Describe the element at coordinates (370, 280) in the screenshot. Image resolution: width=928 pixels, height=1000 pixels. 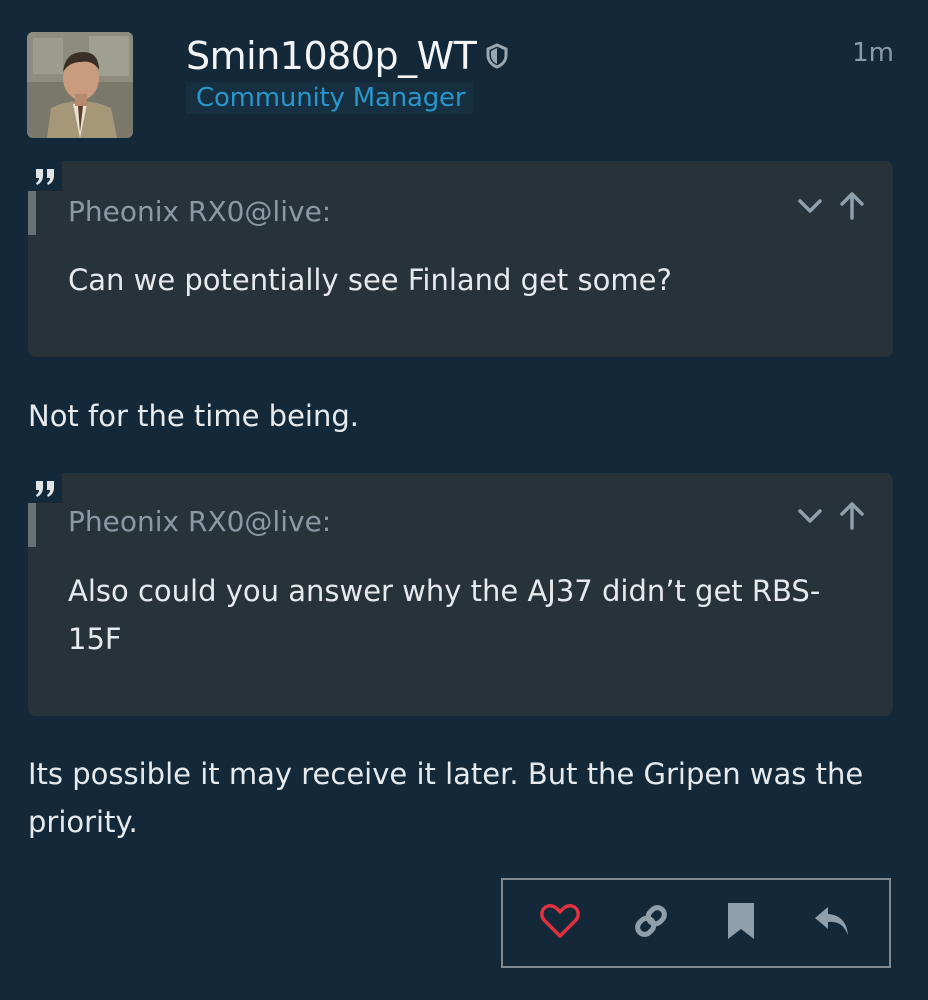
I see `quote-text: Can we potentially see Finland get some?` at that location.